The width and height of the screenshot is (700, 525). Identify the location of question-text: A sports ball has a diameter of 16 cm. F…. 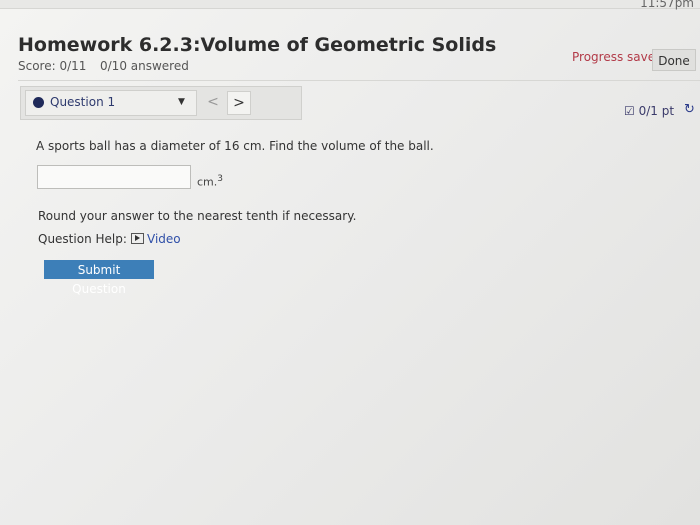
(235, 146).